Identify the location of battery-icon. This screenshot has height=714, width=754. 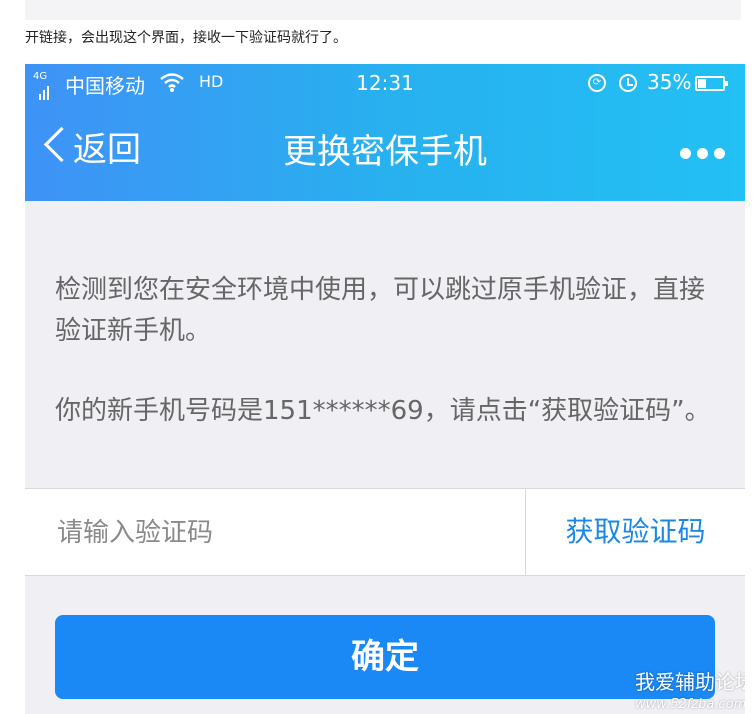
(711, 83).